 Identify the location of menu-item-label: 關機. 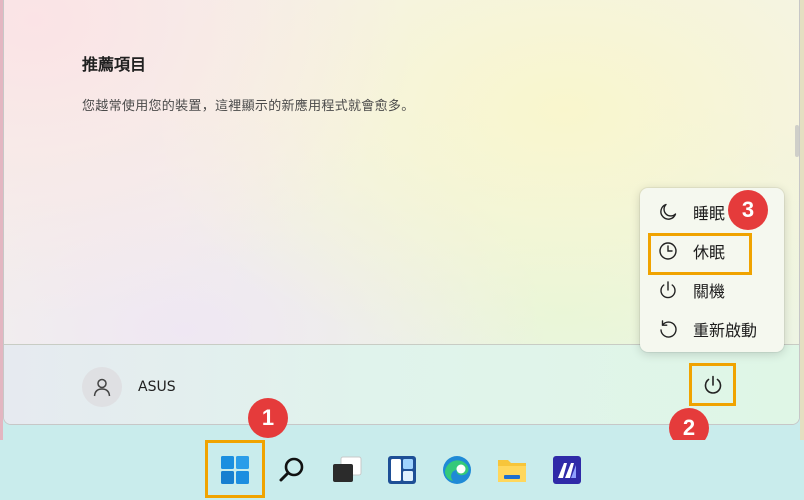
(709, 291).